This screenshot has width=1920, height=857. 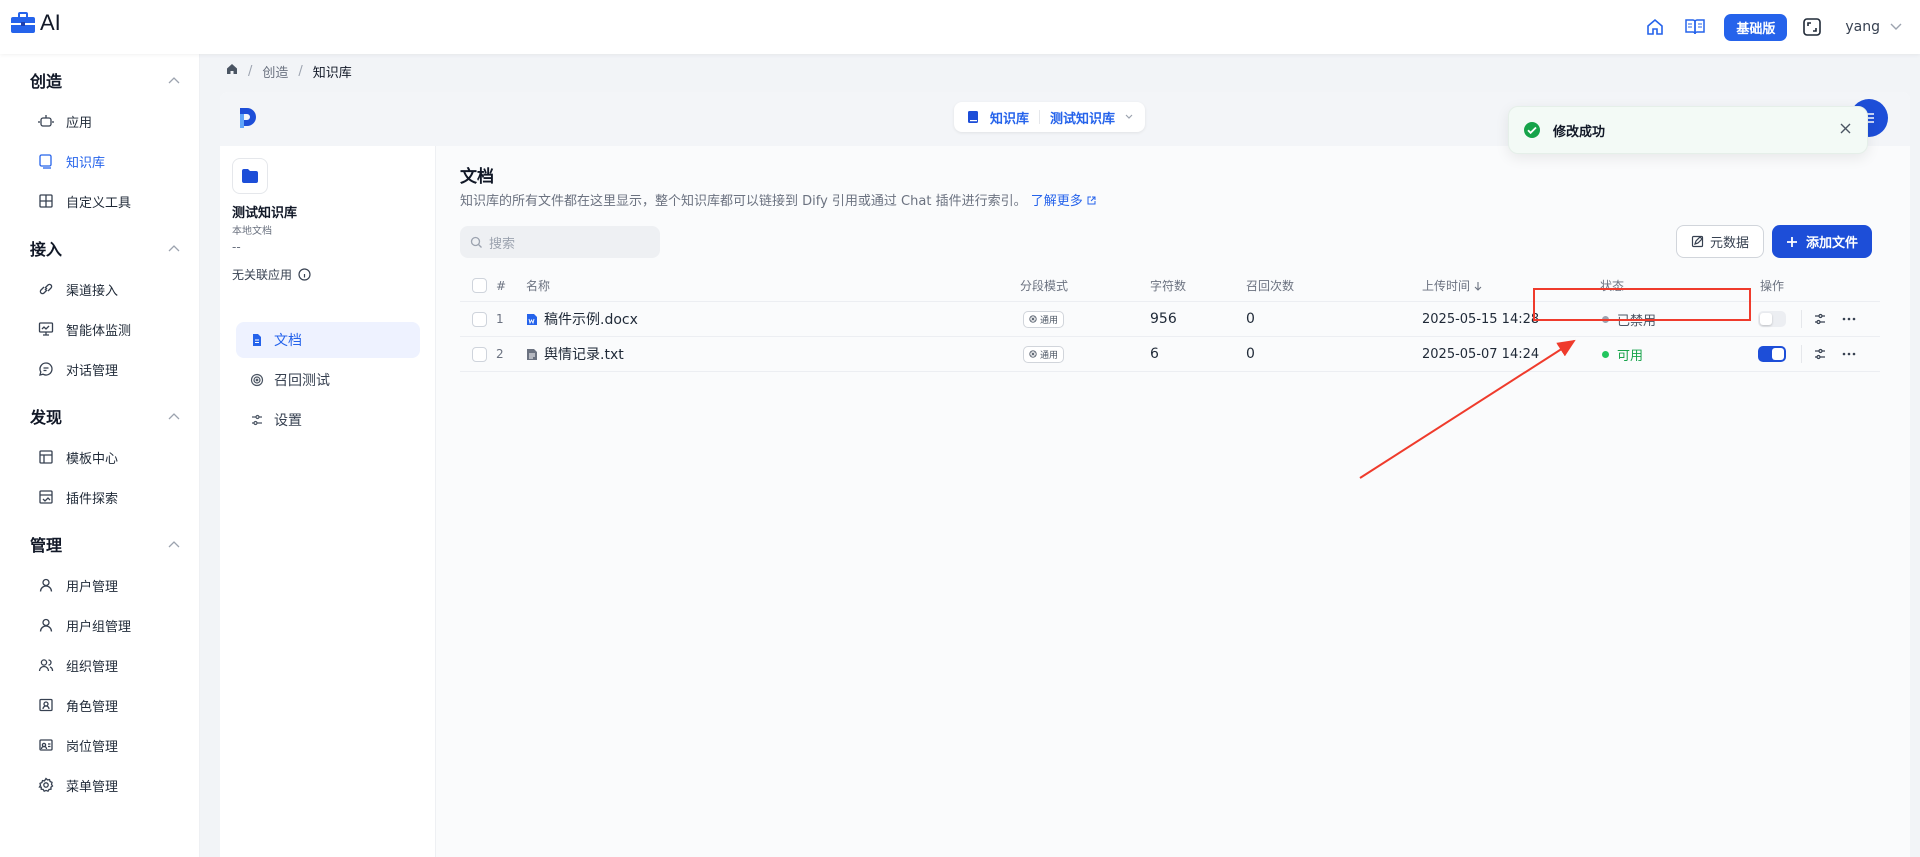 What do you see at coordinates (502, 244) in the screenshot?
I see `search-placeholder: 搜索` at bounding box center [502, 244].